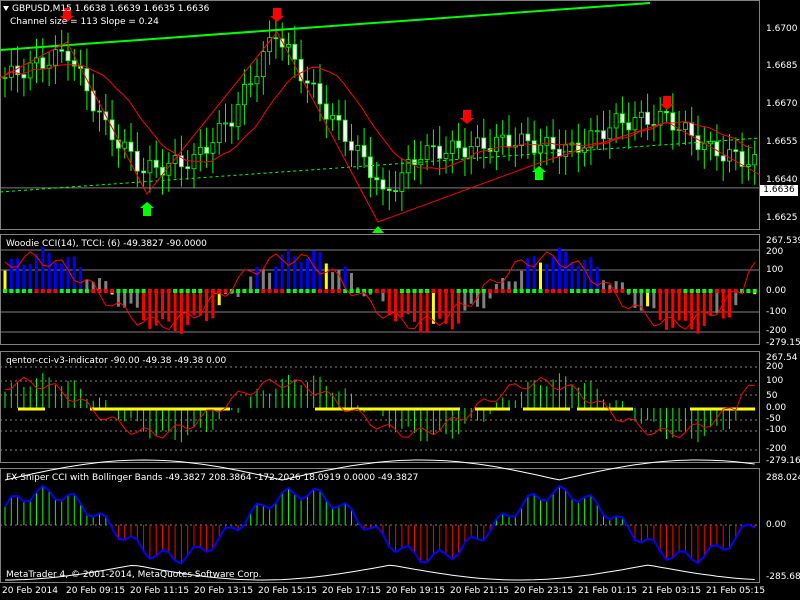 Image resolution: width=800 pixels, height=600 pixels. I want to click on panel-min: -285.685, so click(783, 577).